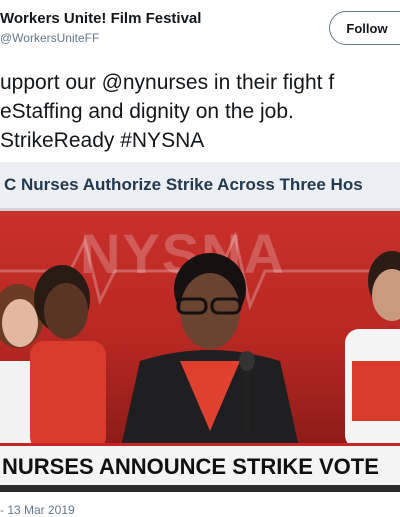 Image resolution: width=400 pixels, height=517 pixels. What do you see at coordinates (102, 140) in the screenshot?
I see `tweet-text-line: StrikeReady #NYSNA` at bounding box center [102, 140].